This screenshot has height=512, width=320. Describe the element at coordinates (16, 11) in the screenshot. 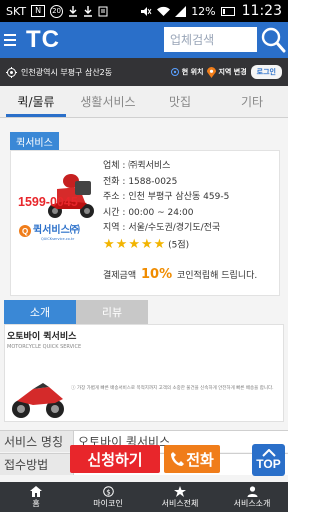

I see `carrier-label: SKT` at that location.